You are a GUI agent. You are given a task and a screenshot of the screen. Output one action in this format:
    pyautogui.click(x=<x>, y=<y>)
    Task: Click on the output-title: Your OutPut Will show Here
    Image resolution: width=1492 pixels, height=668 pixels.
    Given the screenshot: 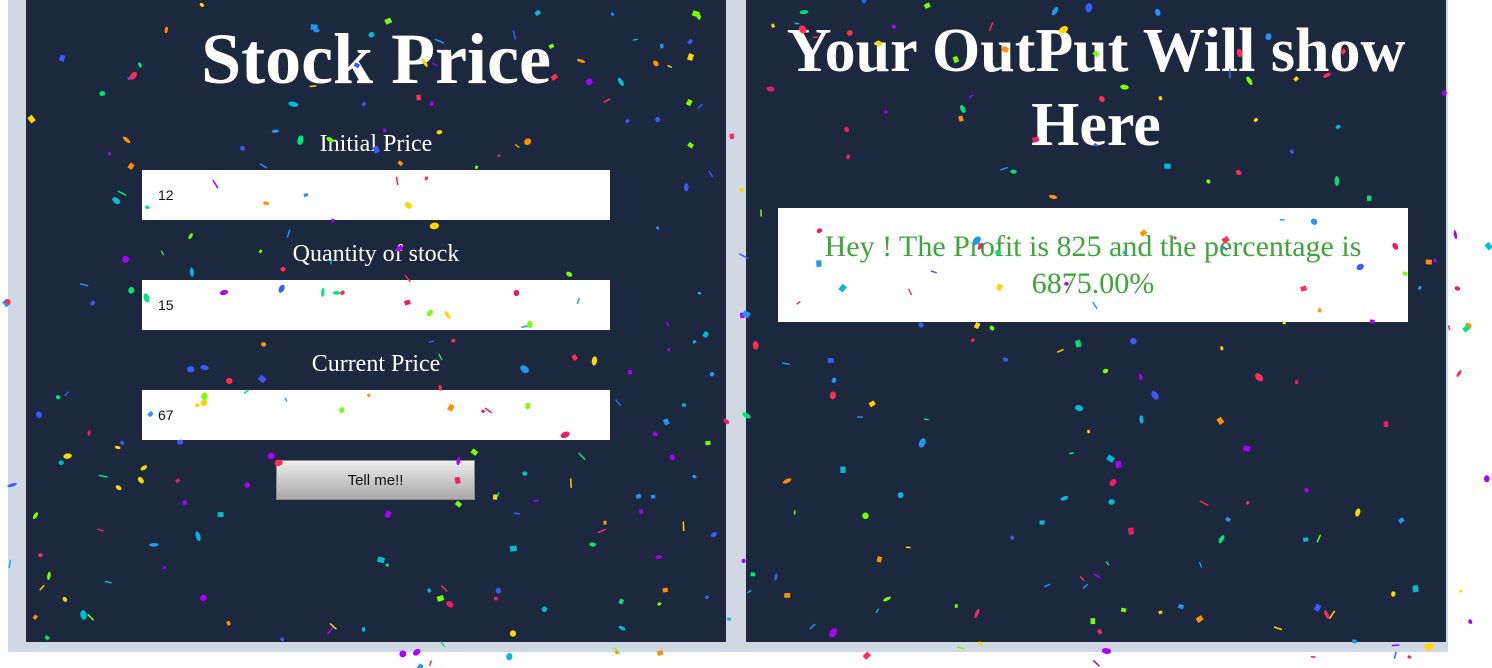 What is the action you would take?
    pyautogui.click(x=1096, y=88)
    